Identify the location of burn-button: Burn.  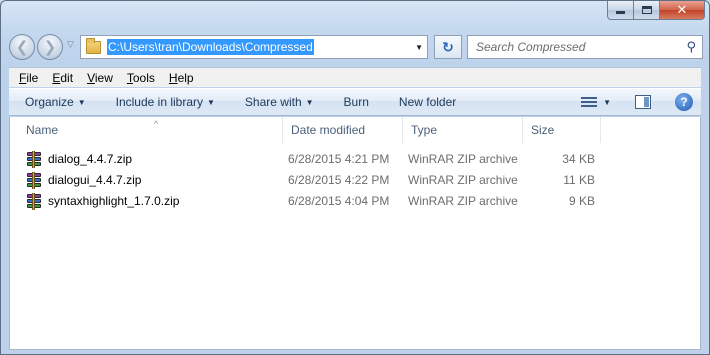
(356, 102).